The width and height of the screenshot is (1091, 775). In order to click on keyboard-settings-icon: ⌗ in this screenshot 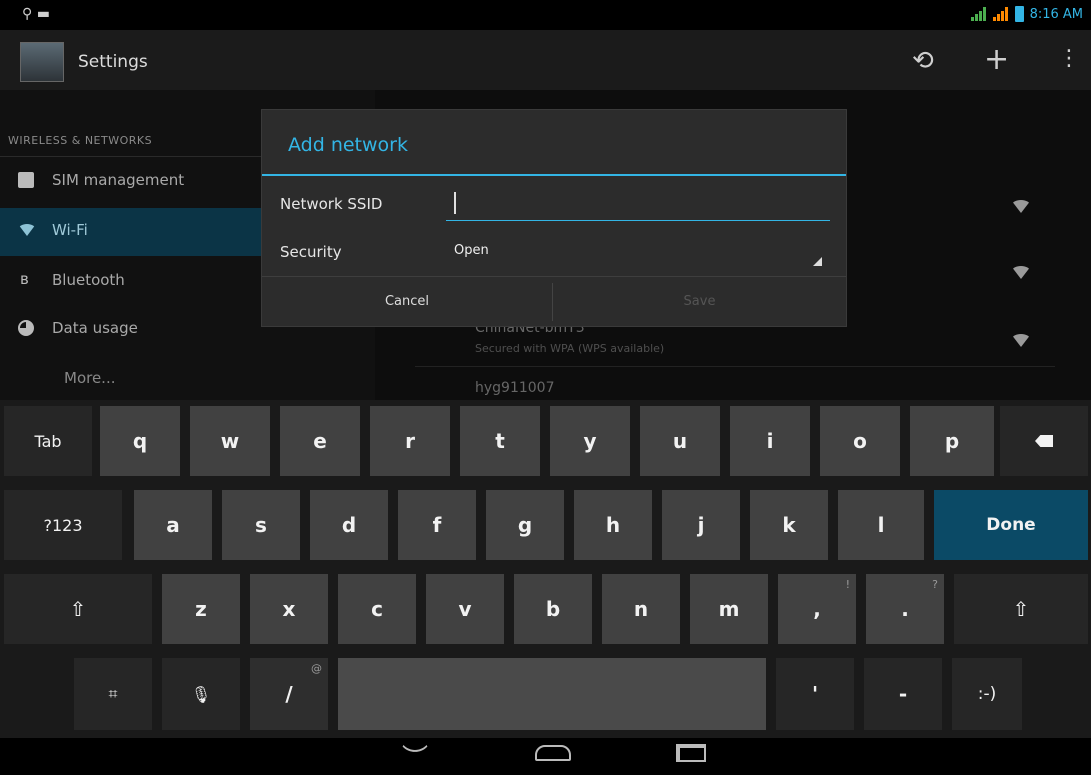, I will do `click(113, 693)`.